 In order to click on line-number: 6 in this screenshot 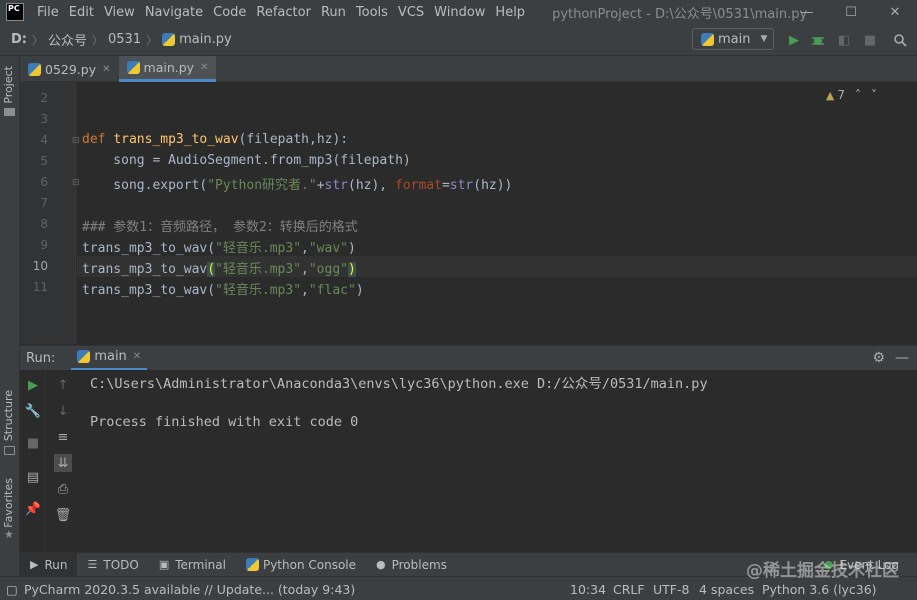, I will do `click(44, 182)`.